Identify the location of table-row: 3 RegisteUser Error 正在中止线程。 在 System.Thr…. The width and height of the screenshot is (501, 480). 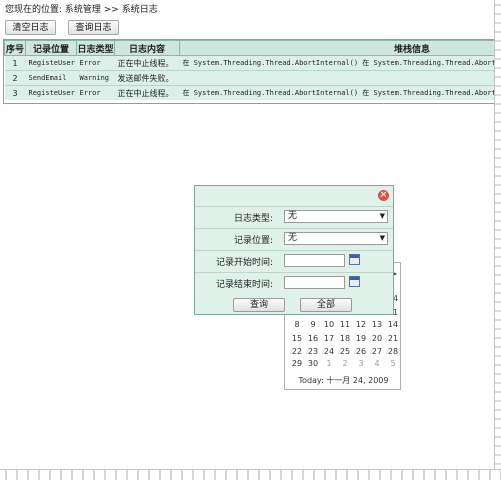
(252, 92).